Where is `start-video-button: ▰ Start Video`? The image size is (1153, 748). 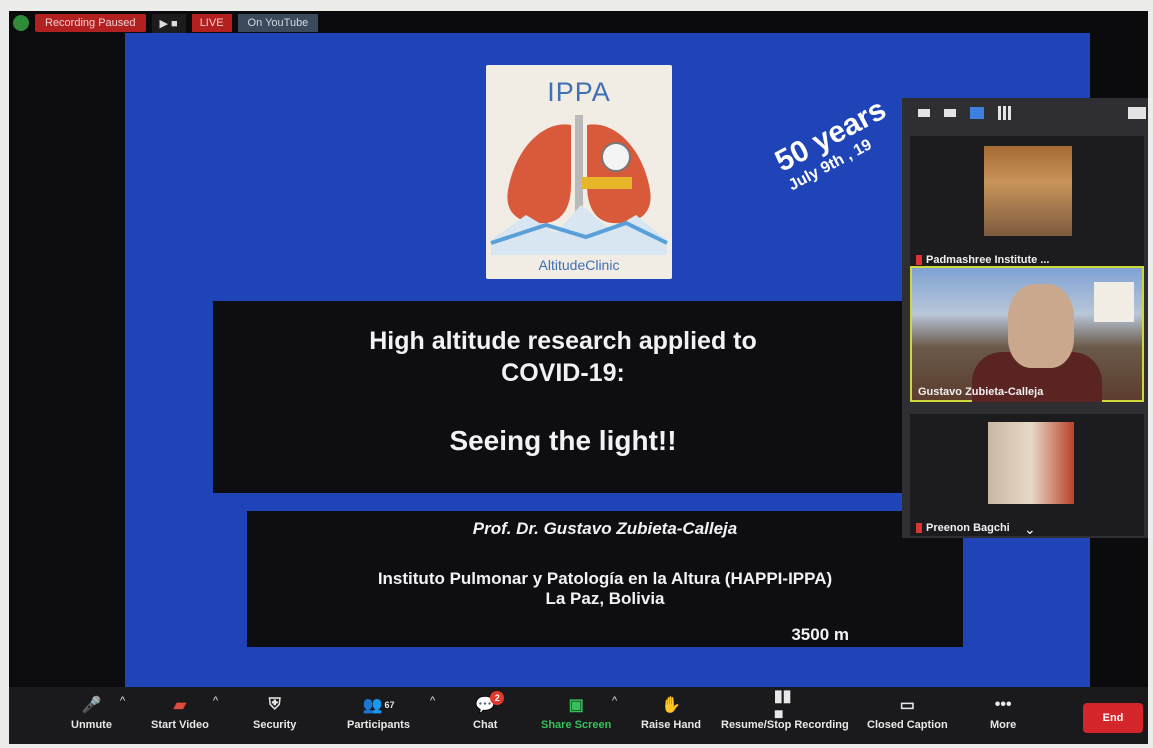 start-video-button: ▰ Start Video is located at coordinates (180, 713).